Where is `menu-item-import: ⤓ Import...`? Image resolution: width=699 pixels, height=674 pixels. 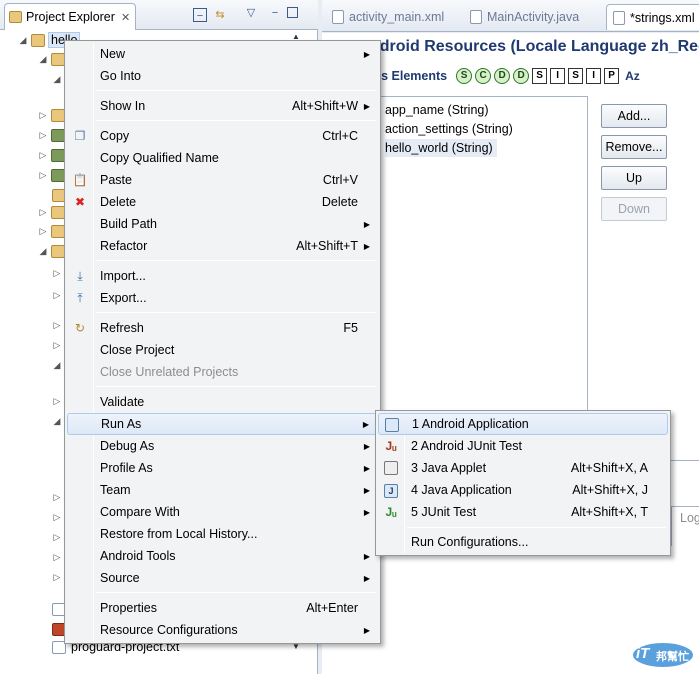
menu-item-import: ⤓ Import... is located at coordinates (222, 276).